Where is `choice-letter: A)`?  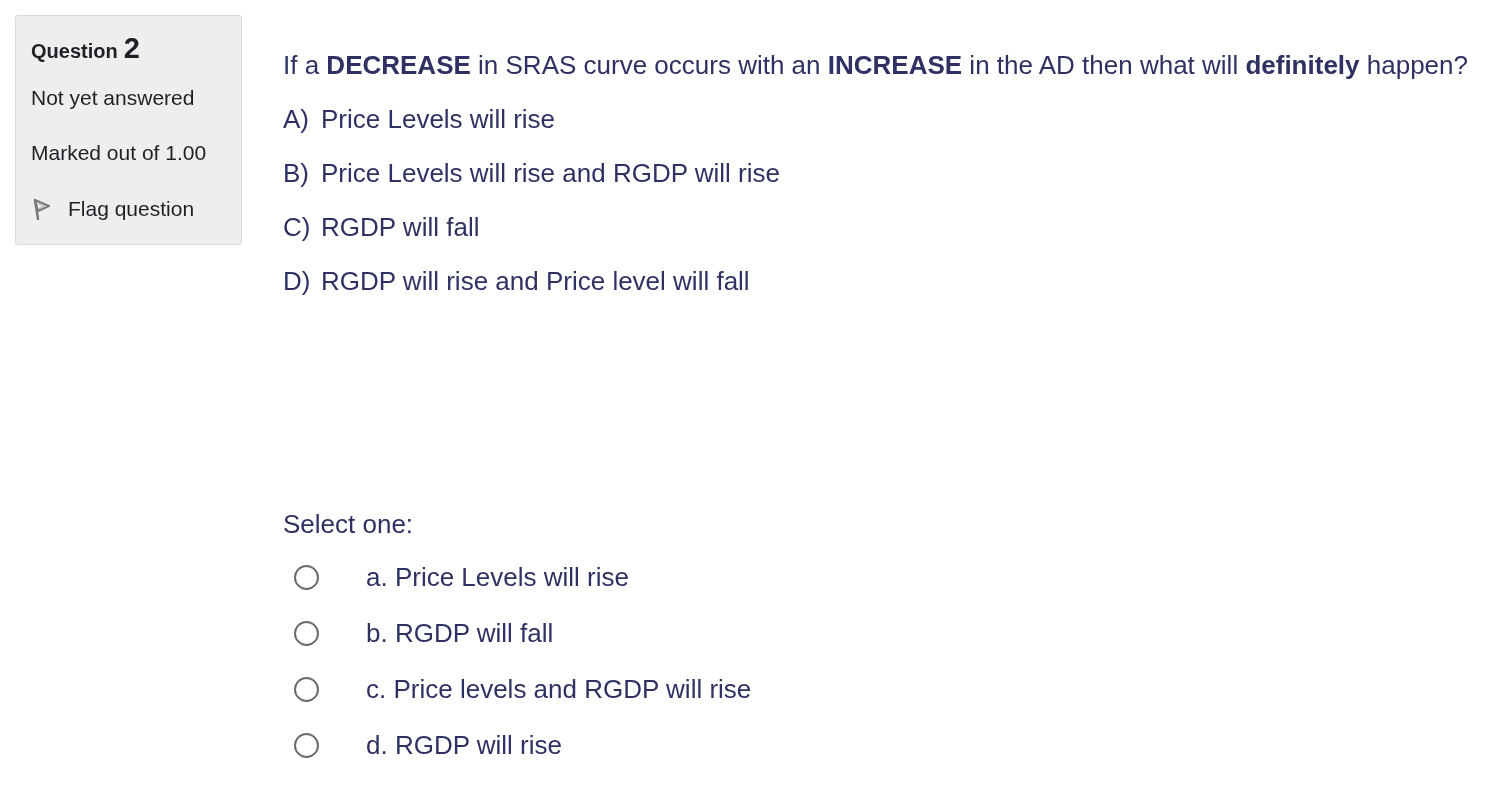 choice-letter: A) is located at coordinates (296, 119).